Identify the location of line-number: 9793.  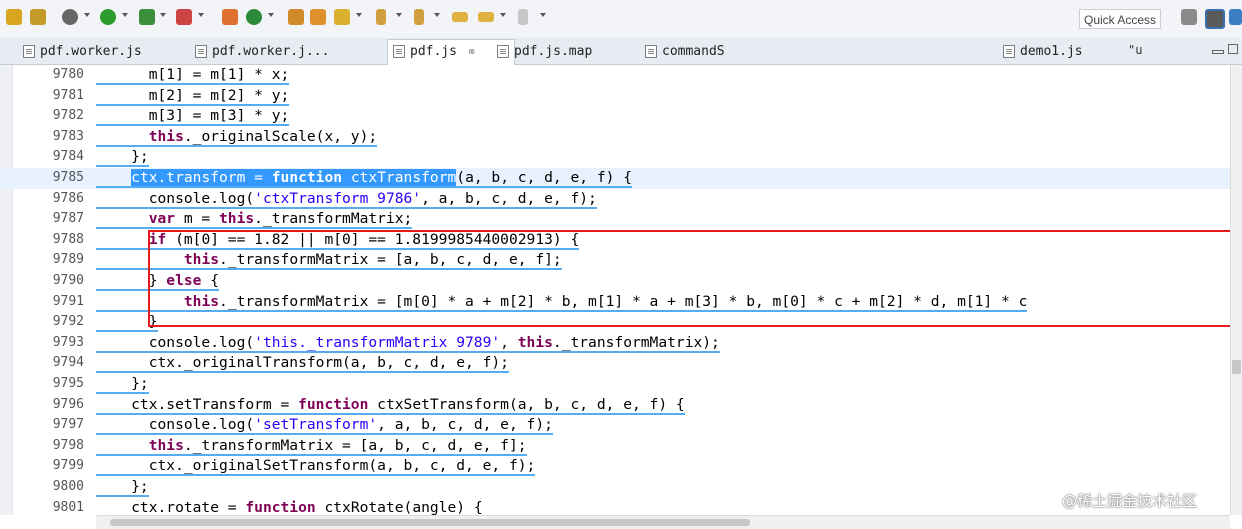
(68, 342).